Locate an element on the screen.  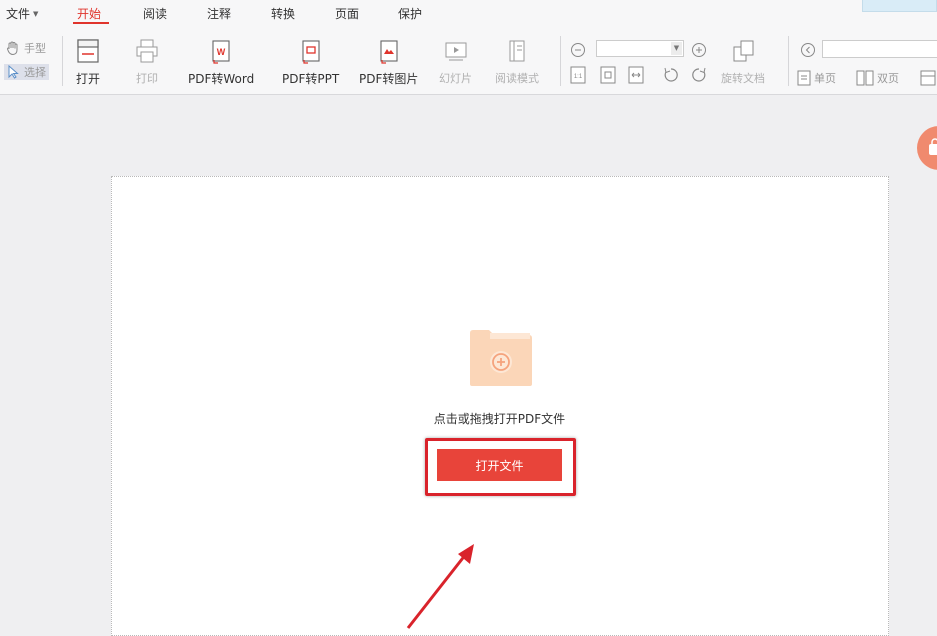
actual-size-icon: 1:1 is located at coordinates (578, 75).